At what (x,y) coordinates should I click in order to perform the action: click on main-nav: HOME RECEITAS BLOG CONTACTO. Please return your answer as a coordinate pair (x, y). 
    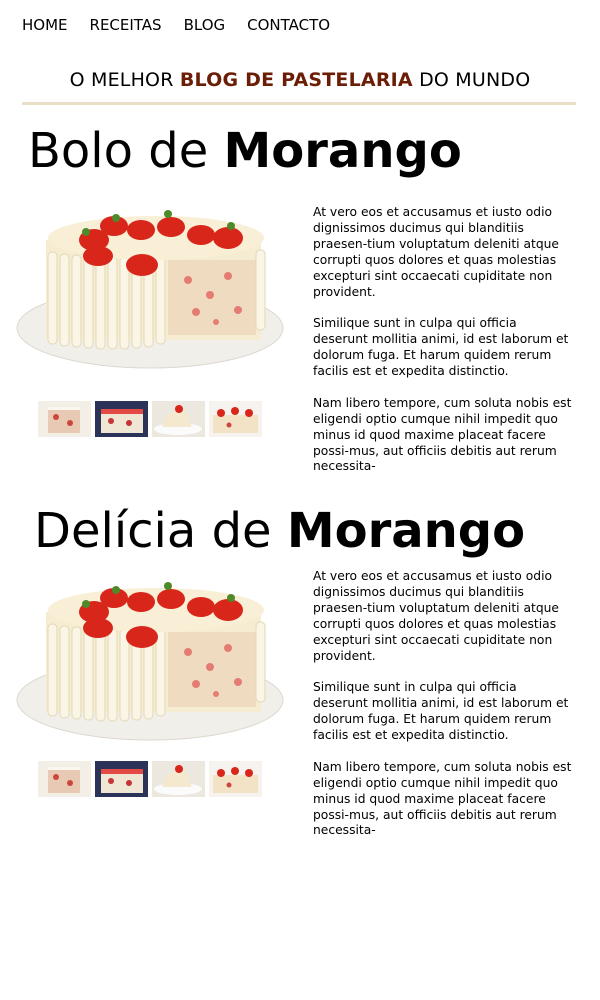
    Looking at the image, I should click on (187, 25).